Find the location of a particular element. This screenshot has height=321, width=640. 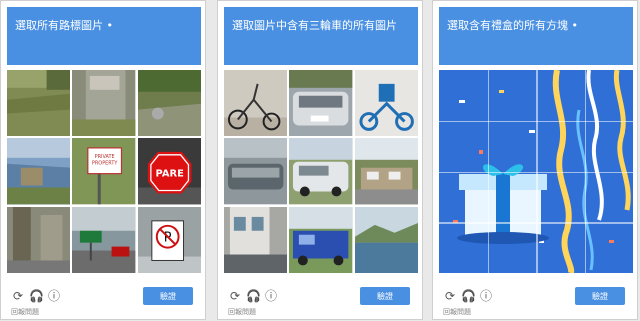

instruction-header: 選取含有禮盒的所有方塊 • is located at coordinates (536, 36).